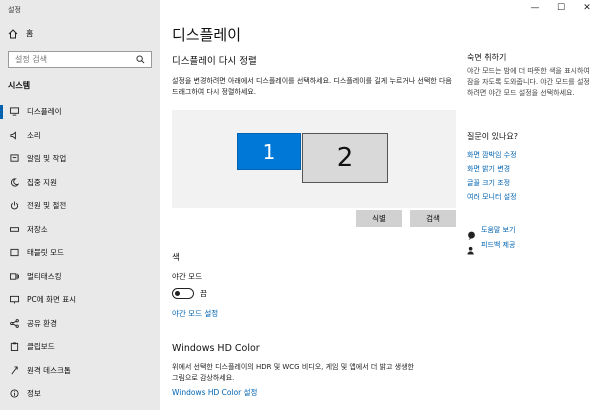 This screenshot has height=410, width=600. What do you see at coordinates (80, 183) in the screenshot?
I see `sidebar-item-focus-assist: 집중 지원` at bounding box center [80, 183].